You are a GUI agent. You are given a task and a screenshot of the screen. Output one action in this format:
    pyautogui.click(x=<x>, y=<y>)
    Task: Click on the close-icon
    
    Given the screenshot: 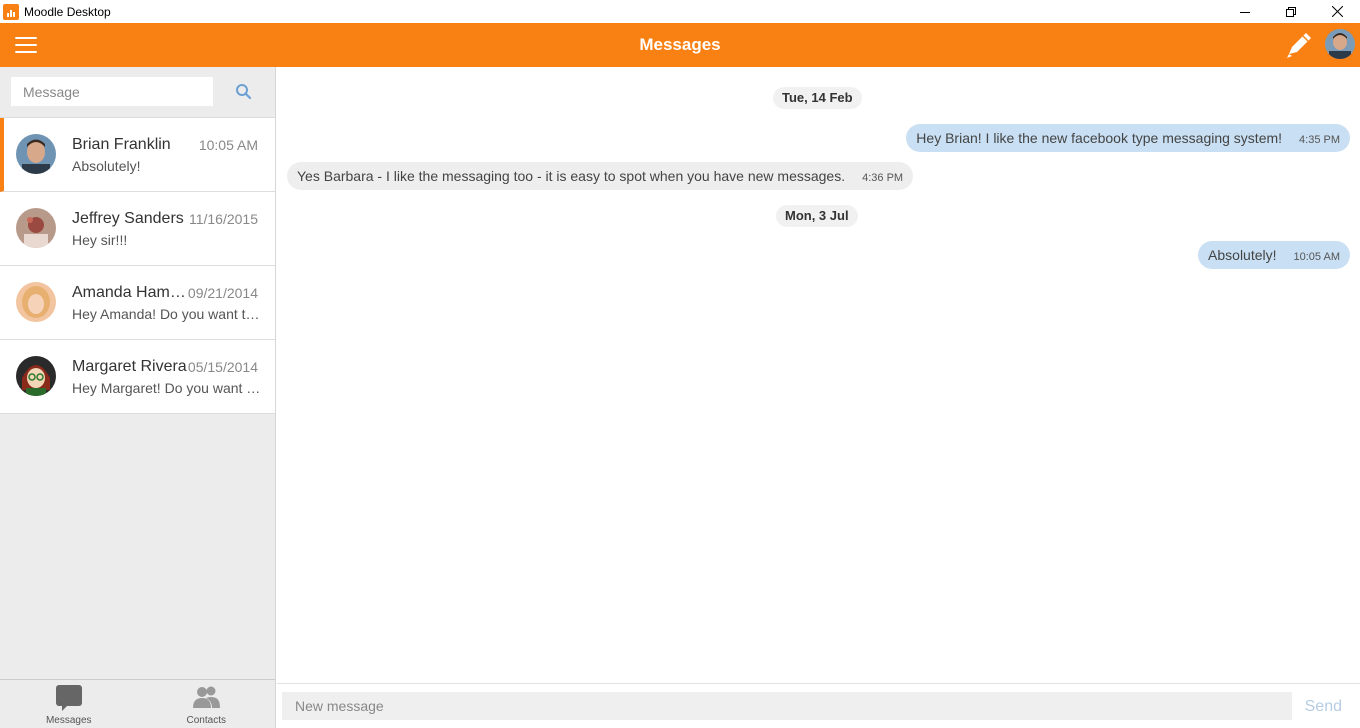 What is the action you would take?
    pyautogui.click(x=1337, y=11)
    